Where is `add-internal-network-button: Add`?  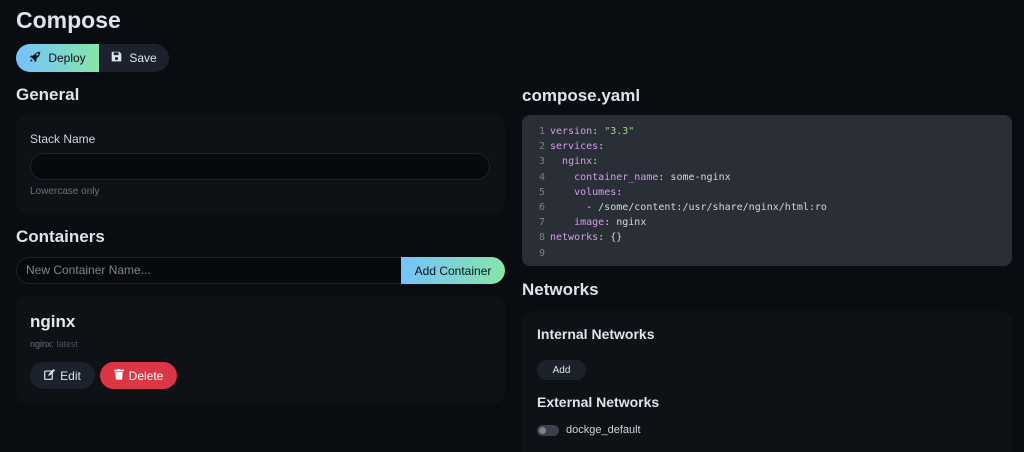
add-internal-network-button: Add is located at coordinates (561, 370).